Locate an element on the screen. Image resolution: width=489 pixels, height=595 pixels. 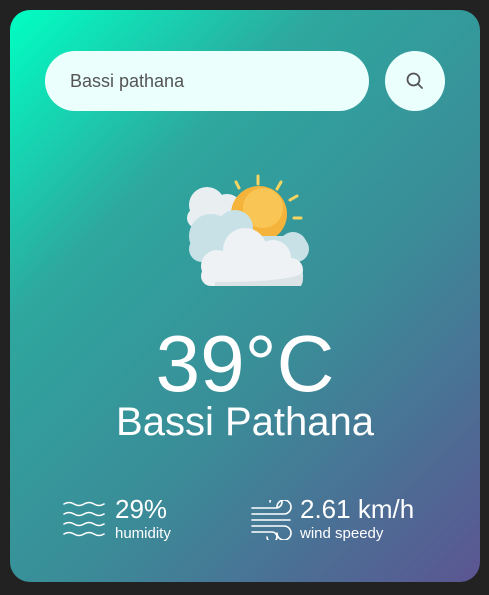
humidity-label: humidity is located at coordinates (143, 533).